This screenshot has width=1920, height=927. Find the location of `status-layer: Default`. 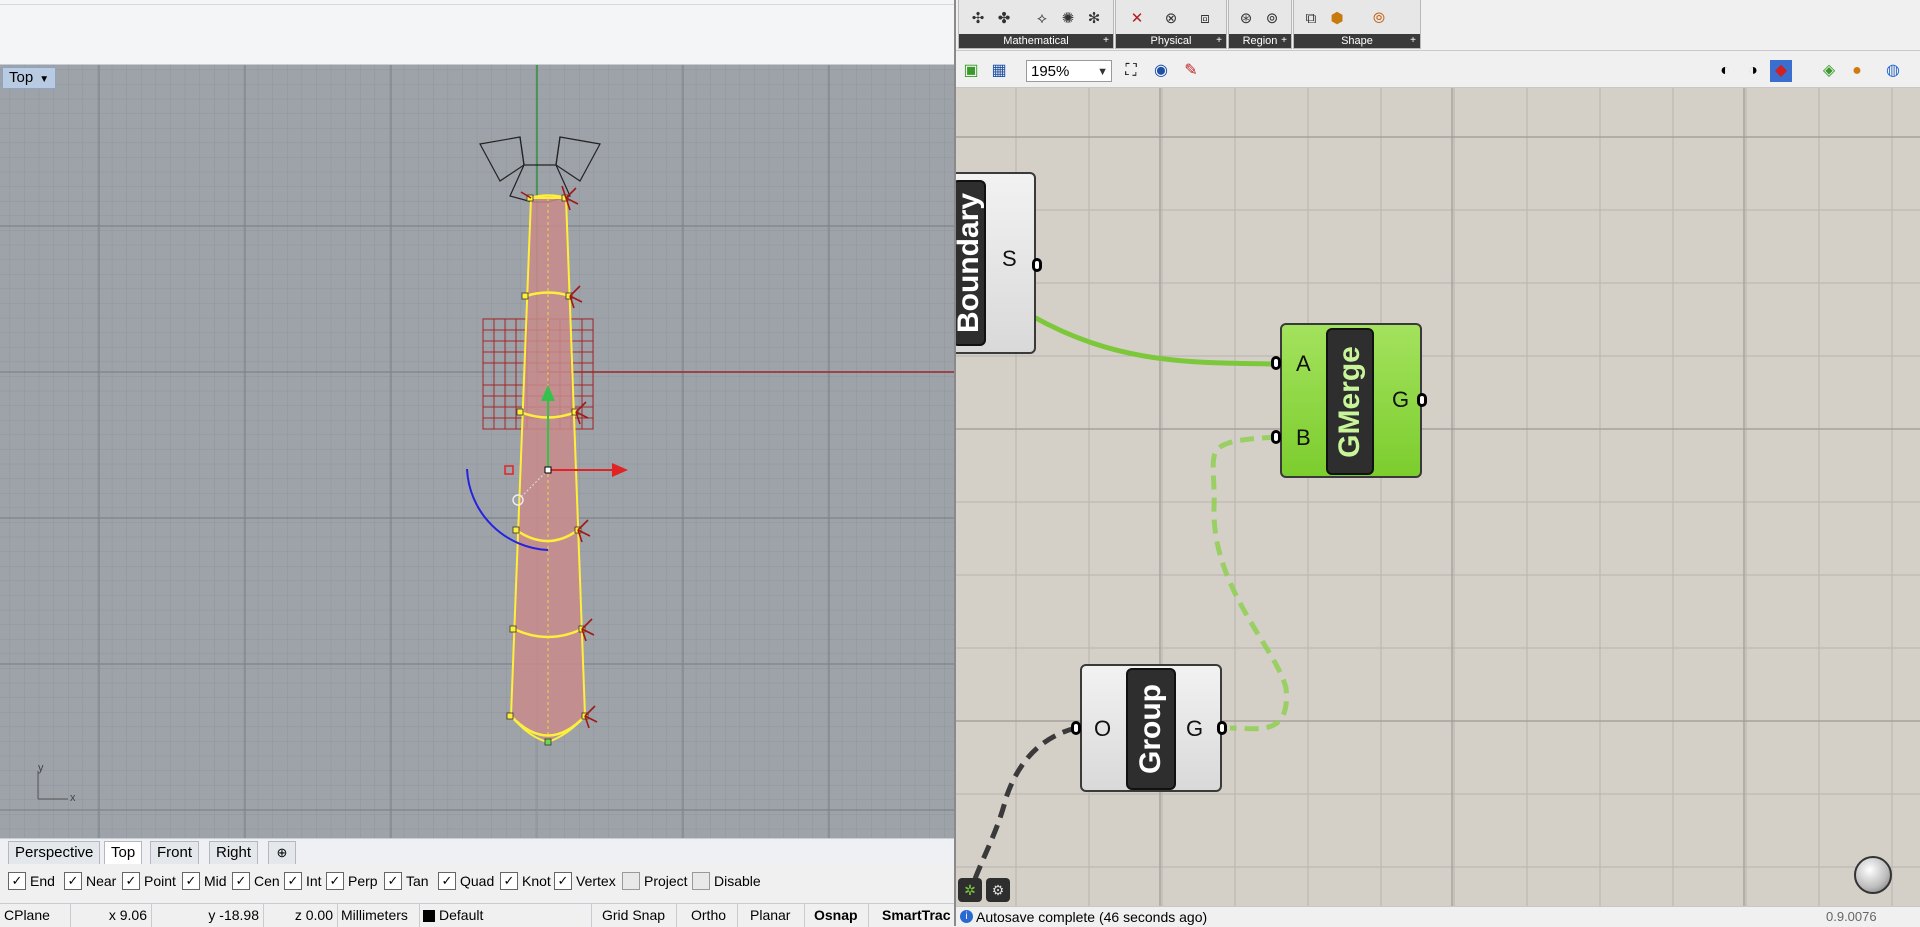

status-layer: Default is located at coordinates (505, 915).